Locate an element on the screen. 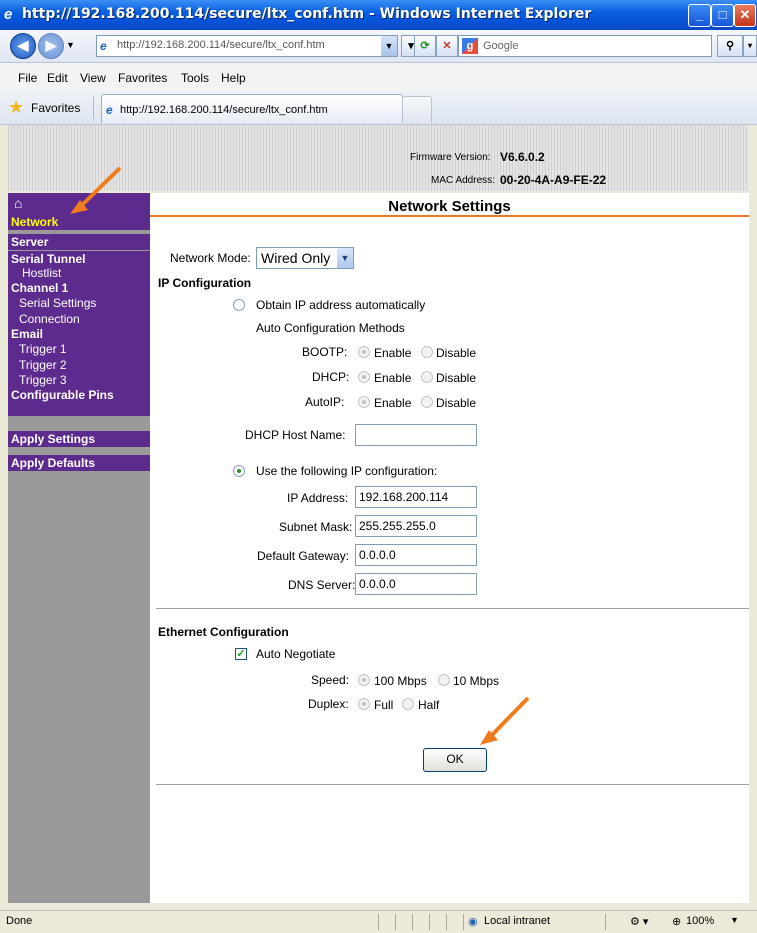 The image size is (757, 933). status-bar: Done ◉ Local intranet ⚙ ▾ ⊕ 100% ▼ is located at coordinates (378, 921).